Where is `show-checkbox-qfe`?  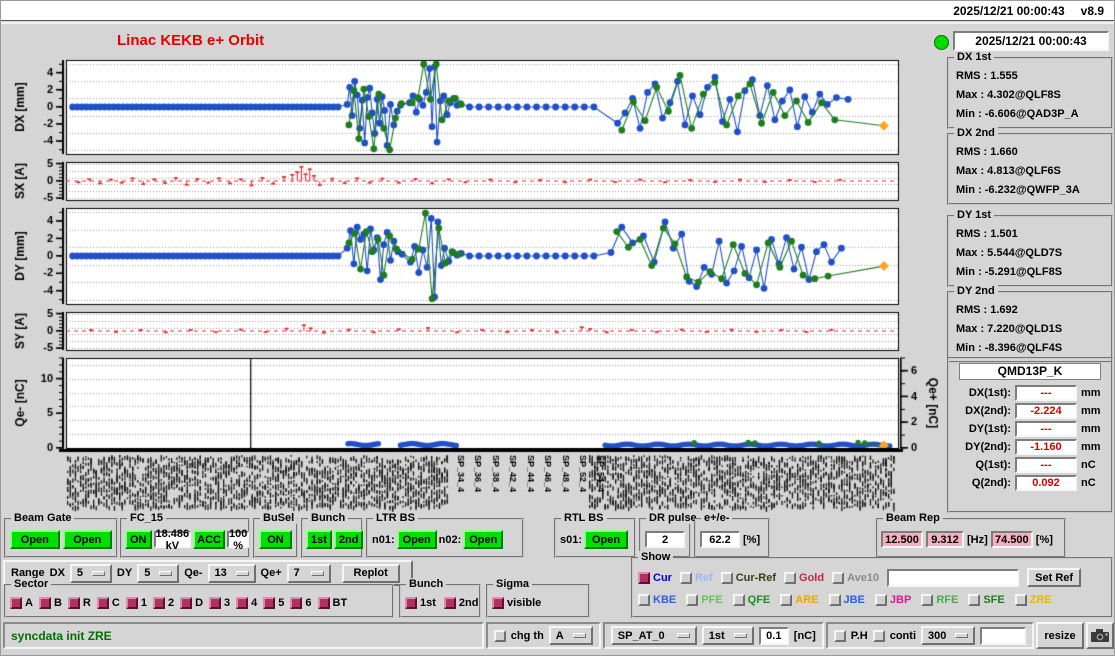 show-checkbox-qfe is located at coordinates (738, 600).